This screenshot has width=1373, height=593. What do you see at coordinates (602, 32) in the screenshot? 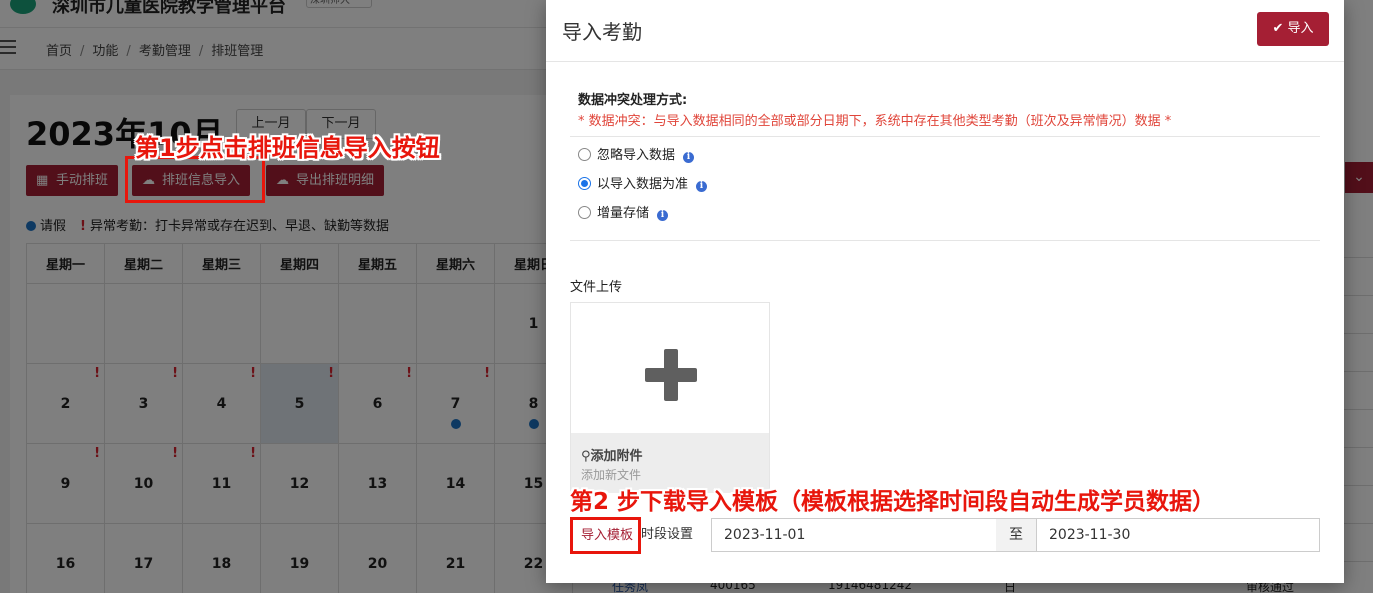
I see `modal-title: 导入考勤` at bounding box center [602, 32].